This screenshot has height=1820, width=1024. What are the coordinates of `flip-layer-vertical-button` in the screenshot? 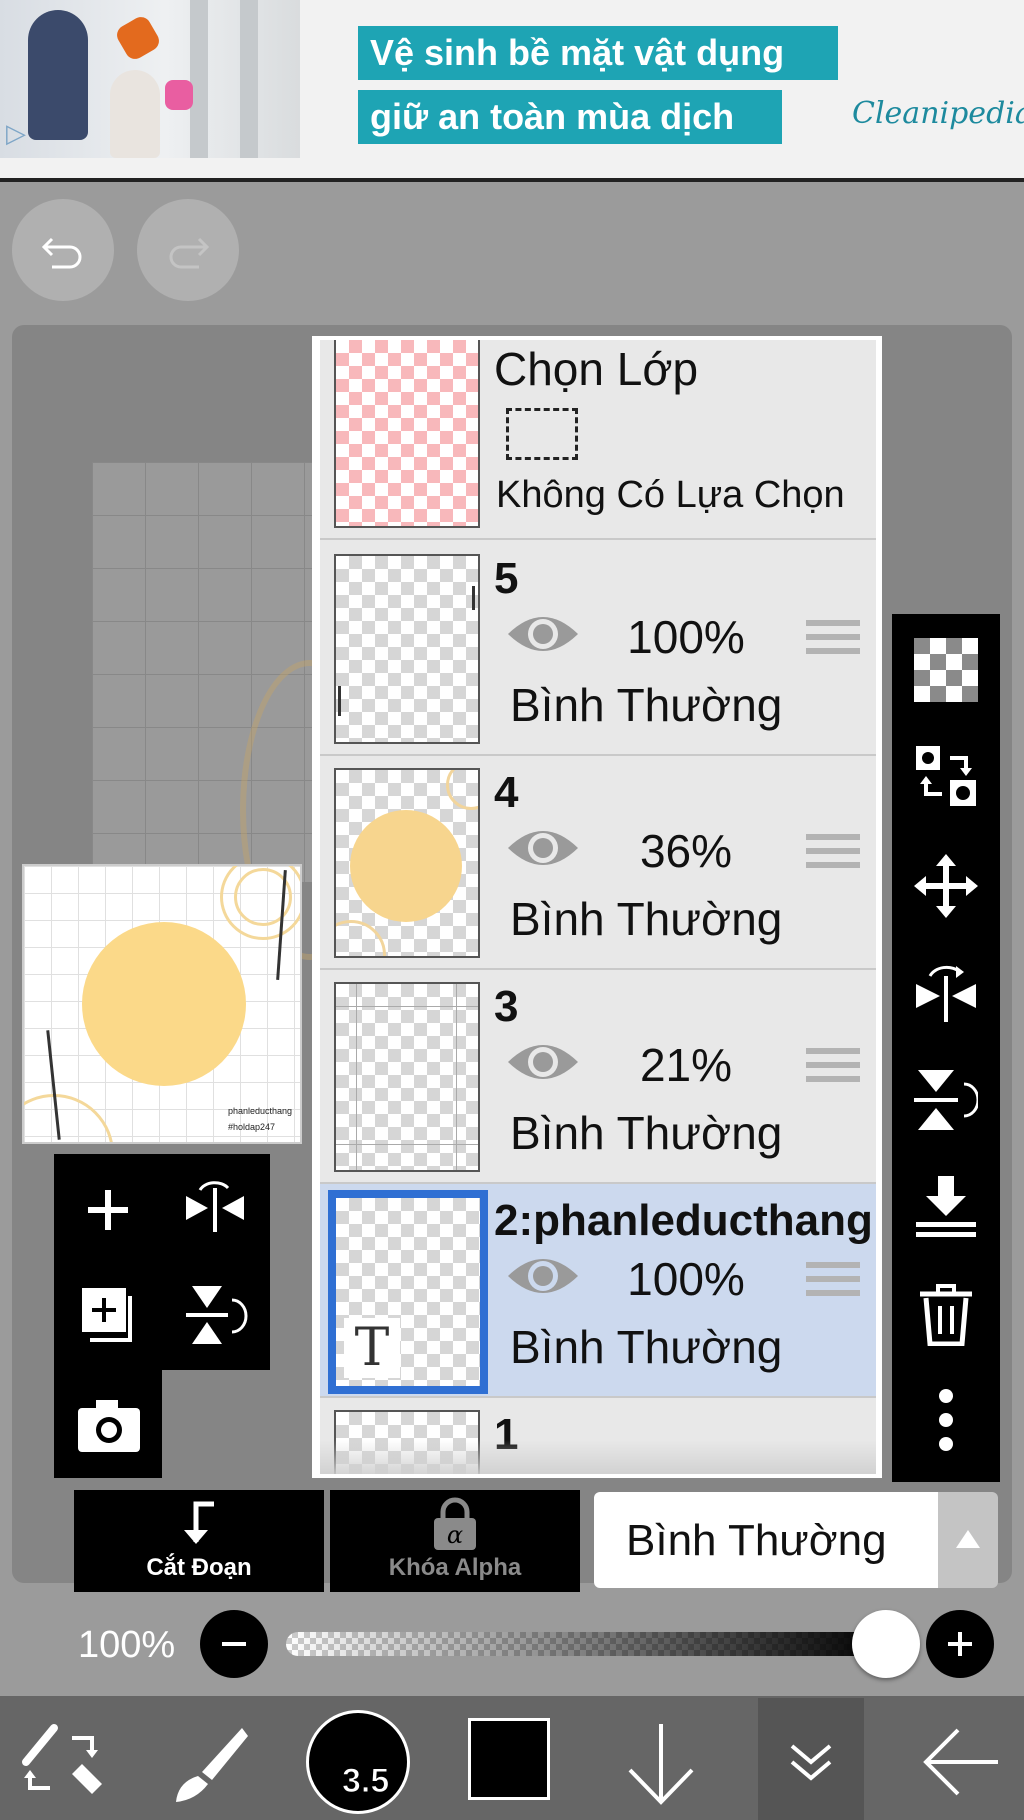 It's located at (947, 1100).